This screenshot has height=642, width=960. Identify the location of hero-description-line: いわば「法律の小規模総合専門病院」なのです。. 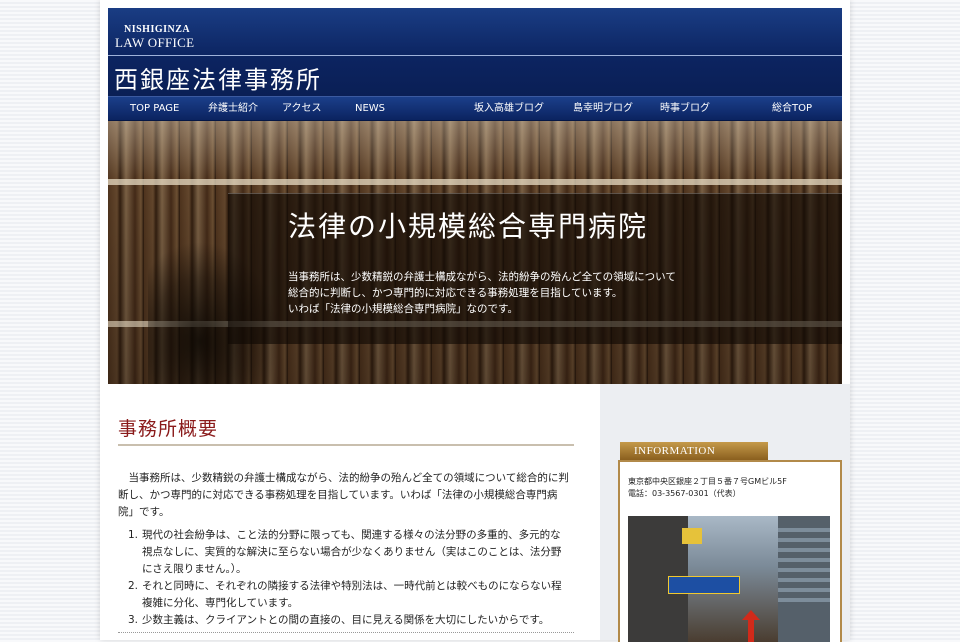
(403, 309).